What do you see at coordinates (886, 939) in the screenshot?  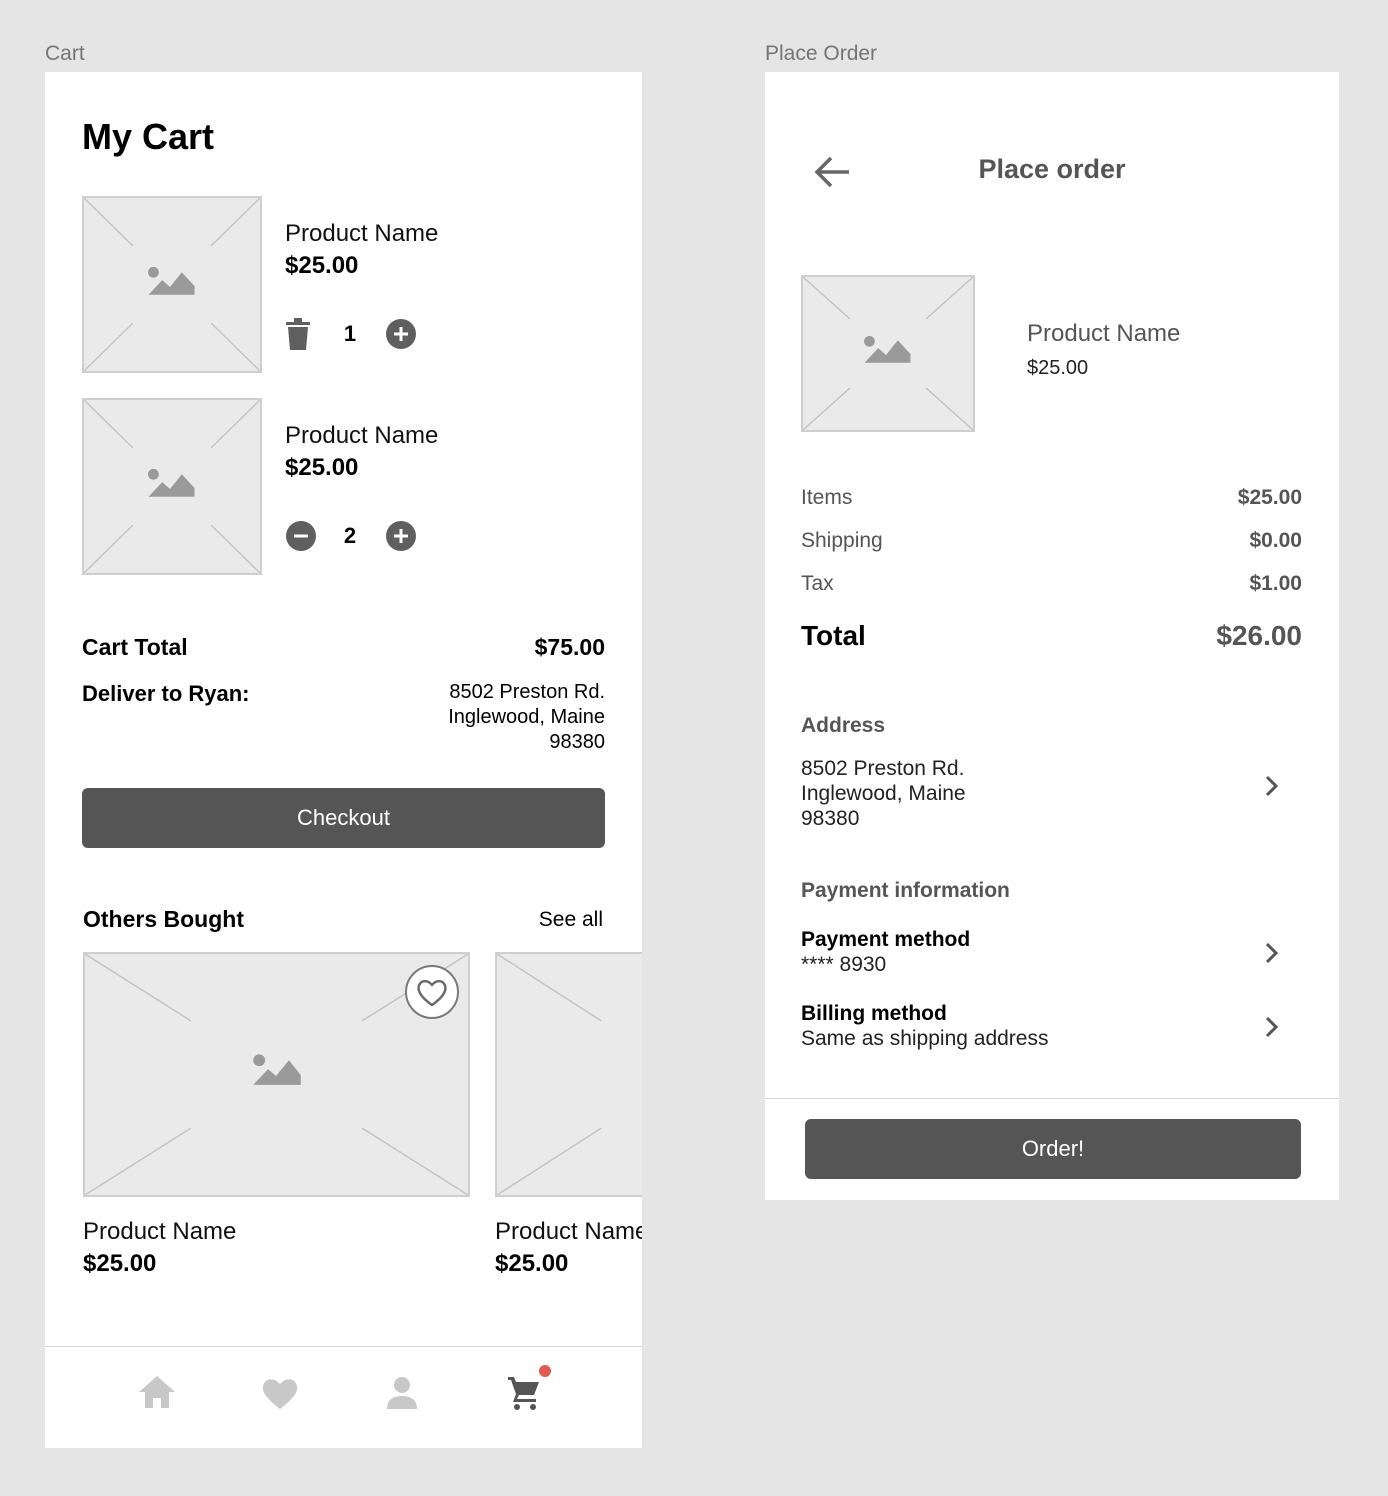 I see `payment-method-label: Payment method` at bounding box center [886, 939].